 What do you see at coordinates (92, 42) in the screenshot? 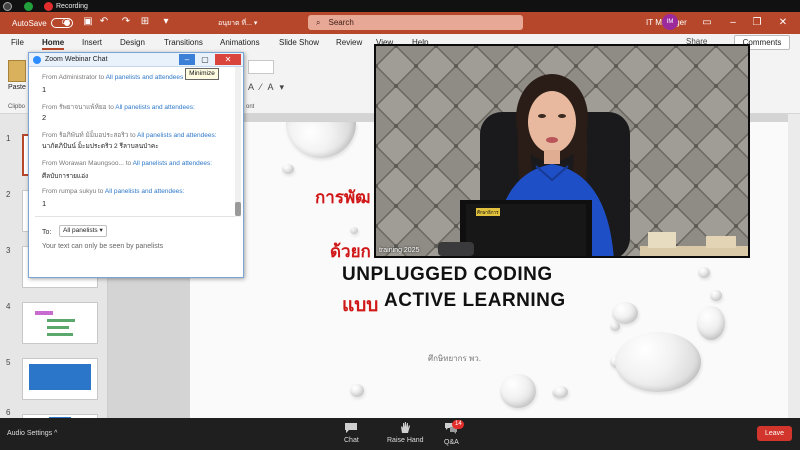
I see `menu-insert: Insert` at bounding box center [92, 42].